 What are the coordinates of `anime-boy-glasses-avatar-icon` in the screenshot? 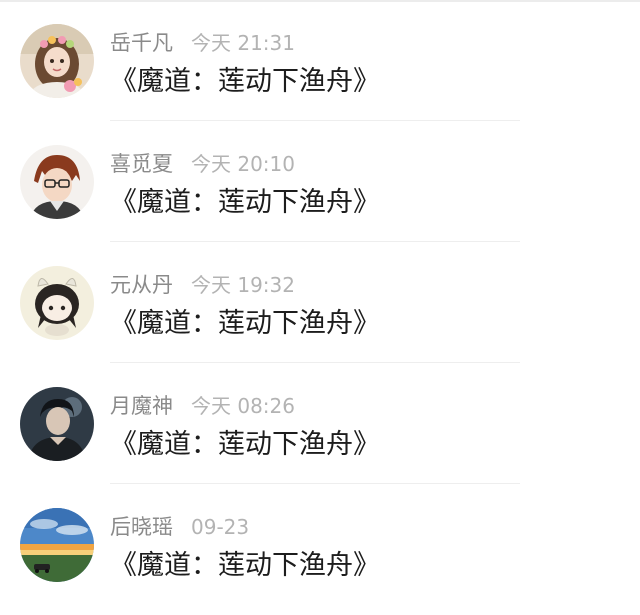 It's located at (57, 182).